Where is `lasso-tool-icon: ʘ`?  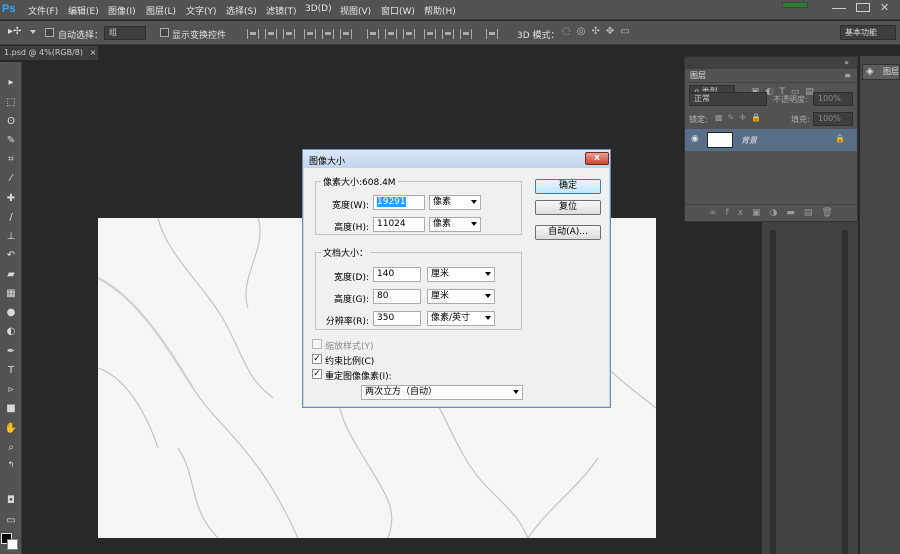 lasso-tool-icon: ʘ is located at coordinates (11, 122).